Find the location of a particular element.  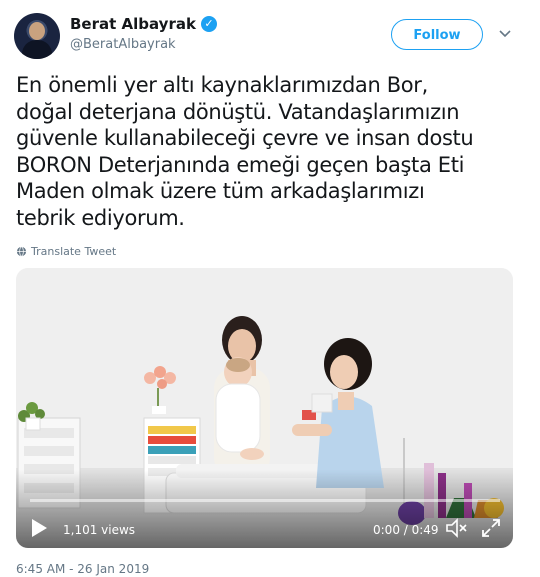

tweet-text-line: BORON Deterjanında emeği geçen başta Eti is located at coordinates (240, 164).